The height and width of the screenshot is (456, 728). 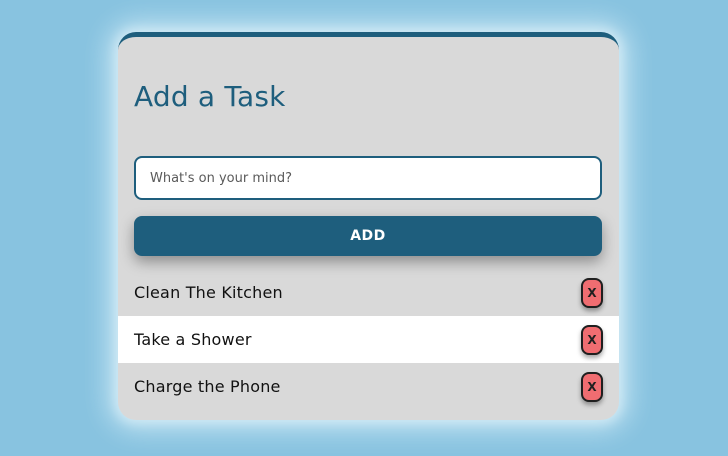 I want to click on task-item: Charge the Phone X, so click(x=368, y=386).